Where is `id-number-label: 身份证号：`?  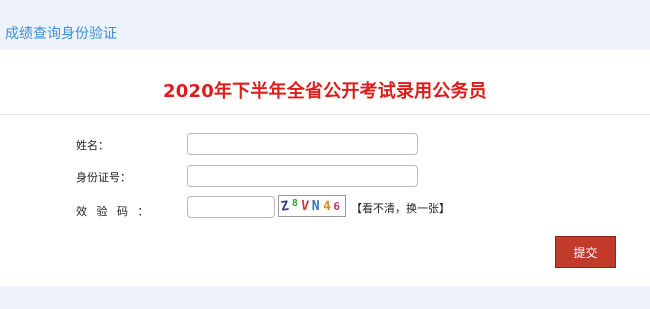
id-number-label: 身份证号： is located at coordinates (103, 177).